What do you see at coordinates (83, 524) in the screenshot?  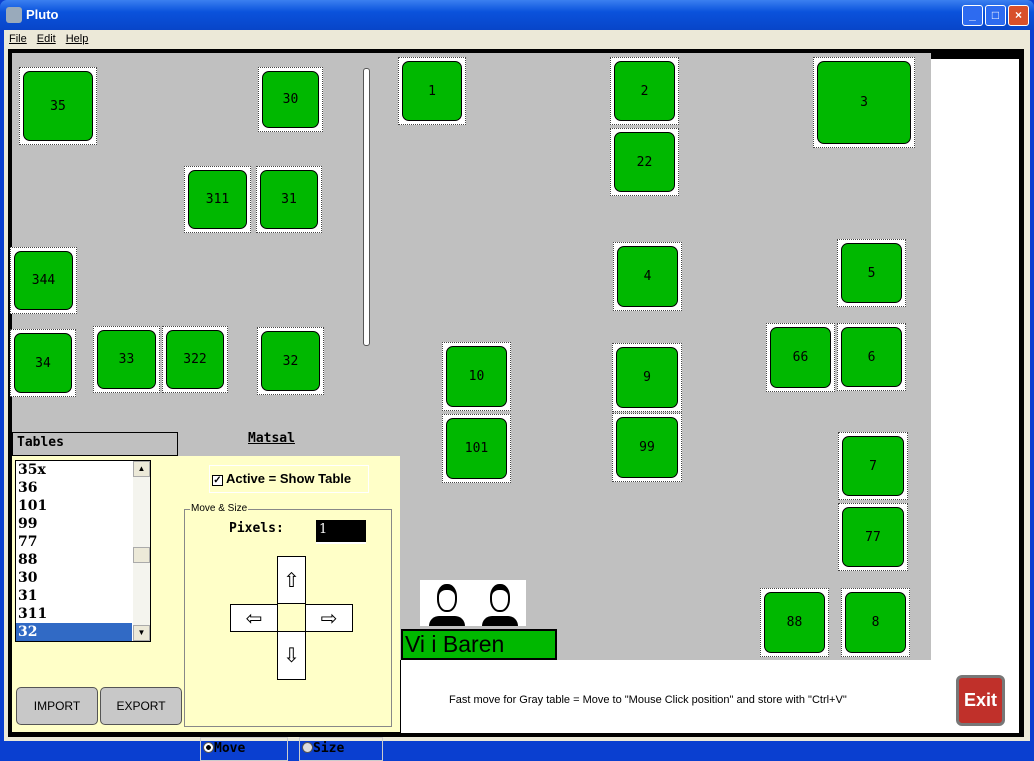 I see `list-item: 99` at bounding box center [83, 524].